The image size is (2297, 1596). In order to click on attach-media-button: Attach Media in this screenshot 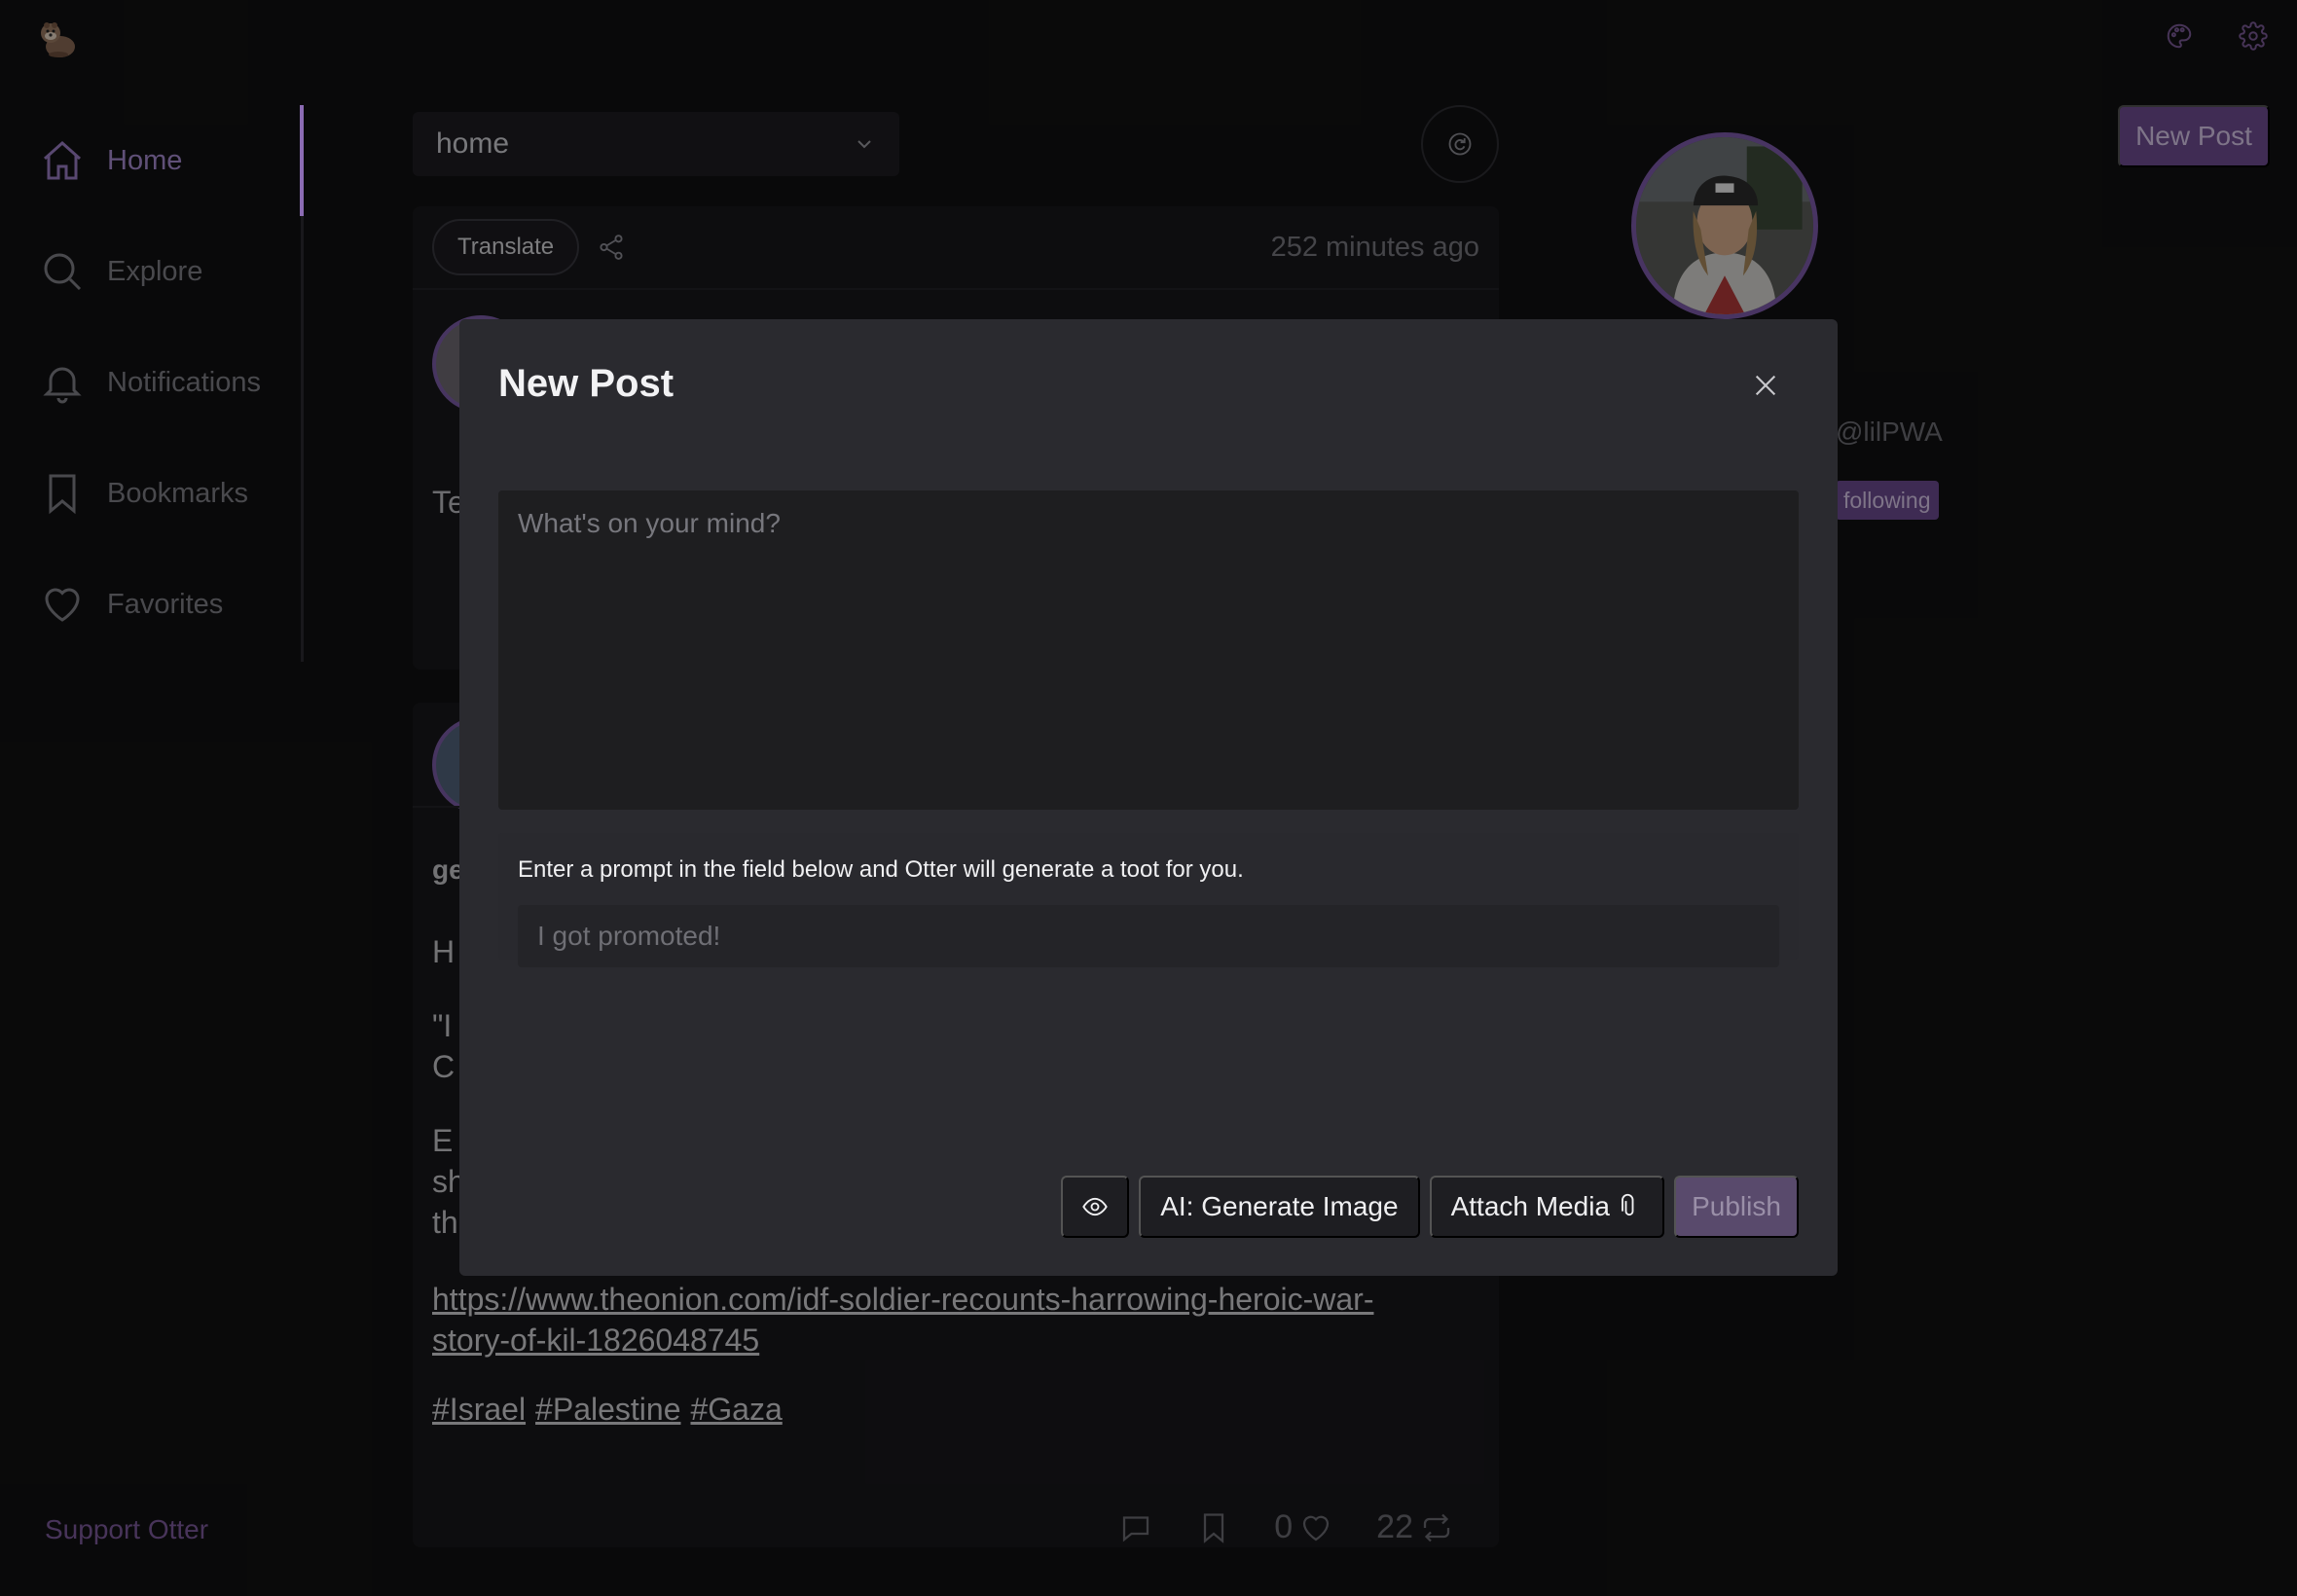, I will do `click(1546, 1207)`.